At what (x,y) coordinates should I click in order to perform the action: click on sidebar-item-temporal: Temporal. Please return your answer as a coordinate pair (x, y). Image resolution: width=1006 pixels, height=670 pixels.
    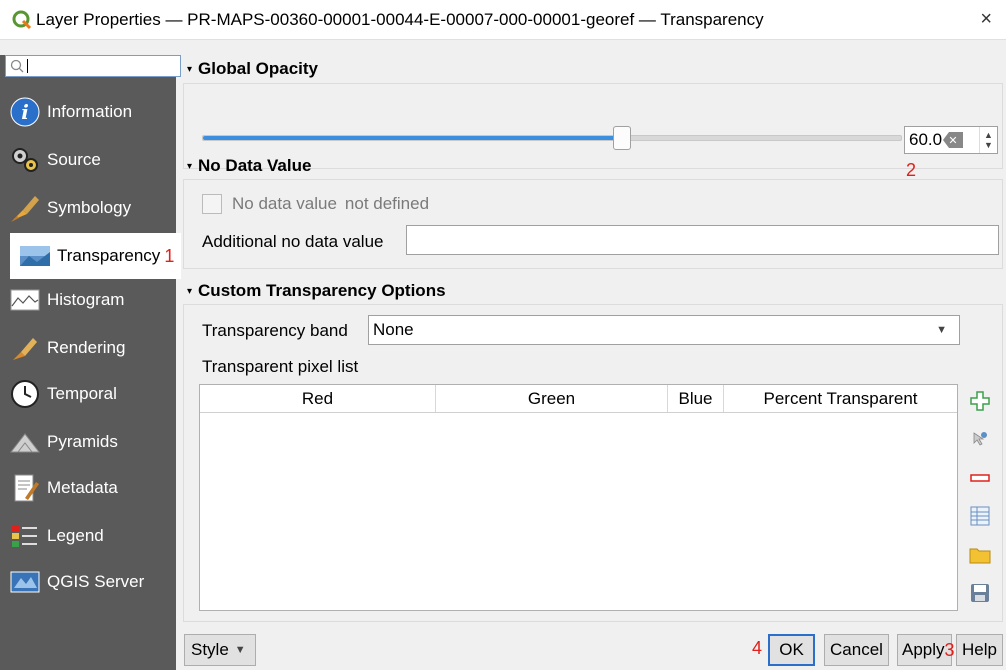
    Looking at the image, I should click on (88, 394).